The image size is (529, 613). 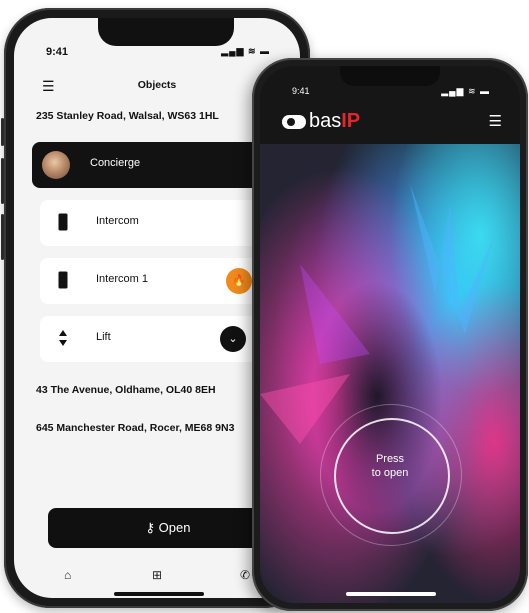 What do you see at coordinates (126, 390) in the screenshot?
I see `address-heading: 43 The Avenue, Oldhame, OL40 8EH` at bounding box center [126, 390].